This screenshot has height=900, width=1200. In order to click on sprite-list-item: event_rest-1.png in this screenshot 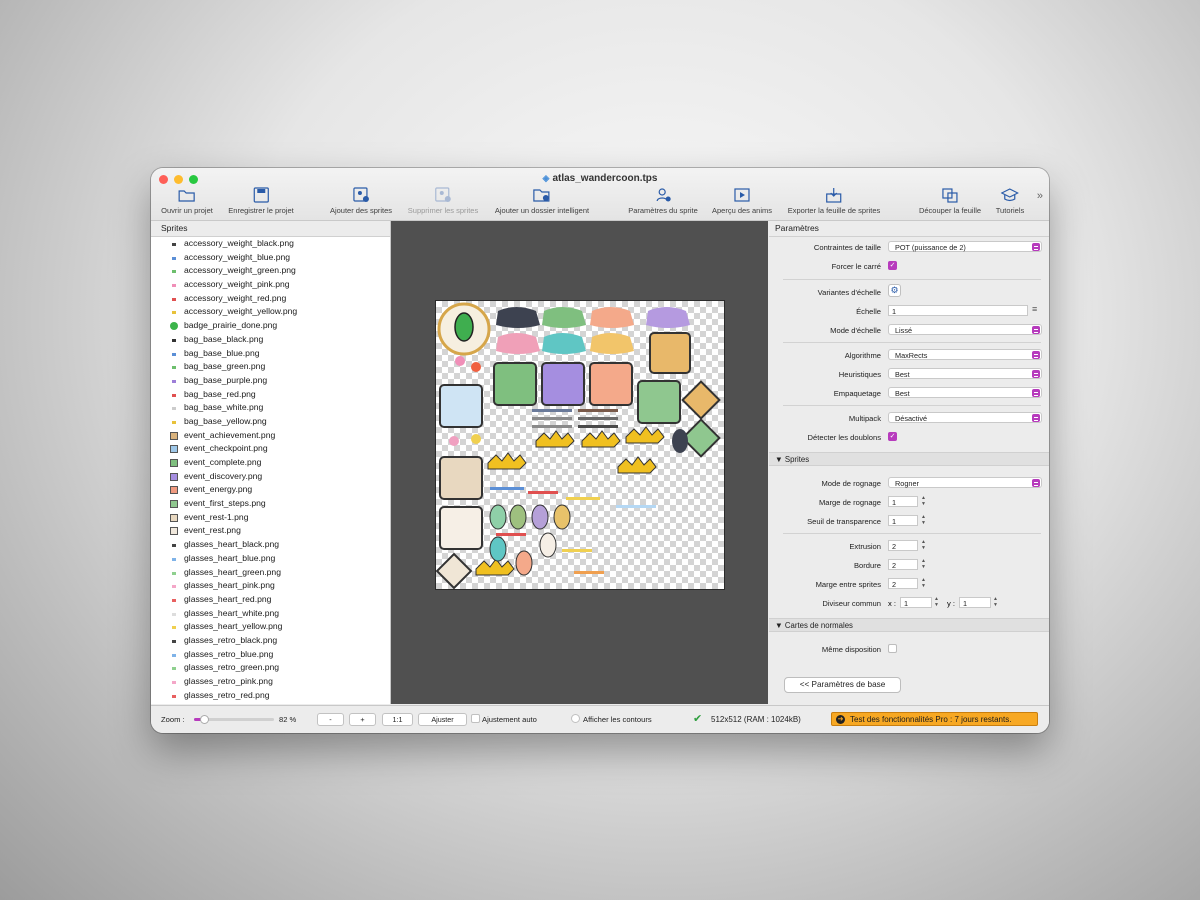, I will do `click(270, 518)`.